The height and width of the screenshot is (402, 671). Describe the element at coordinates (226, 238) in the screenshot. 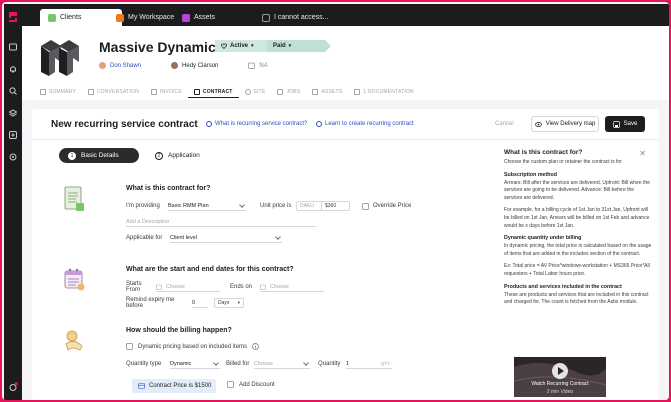

I see `applicable-select: Client level` at that location.